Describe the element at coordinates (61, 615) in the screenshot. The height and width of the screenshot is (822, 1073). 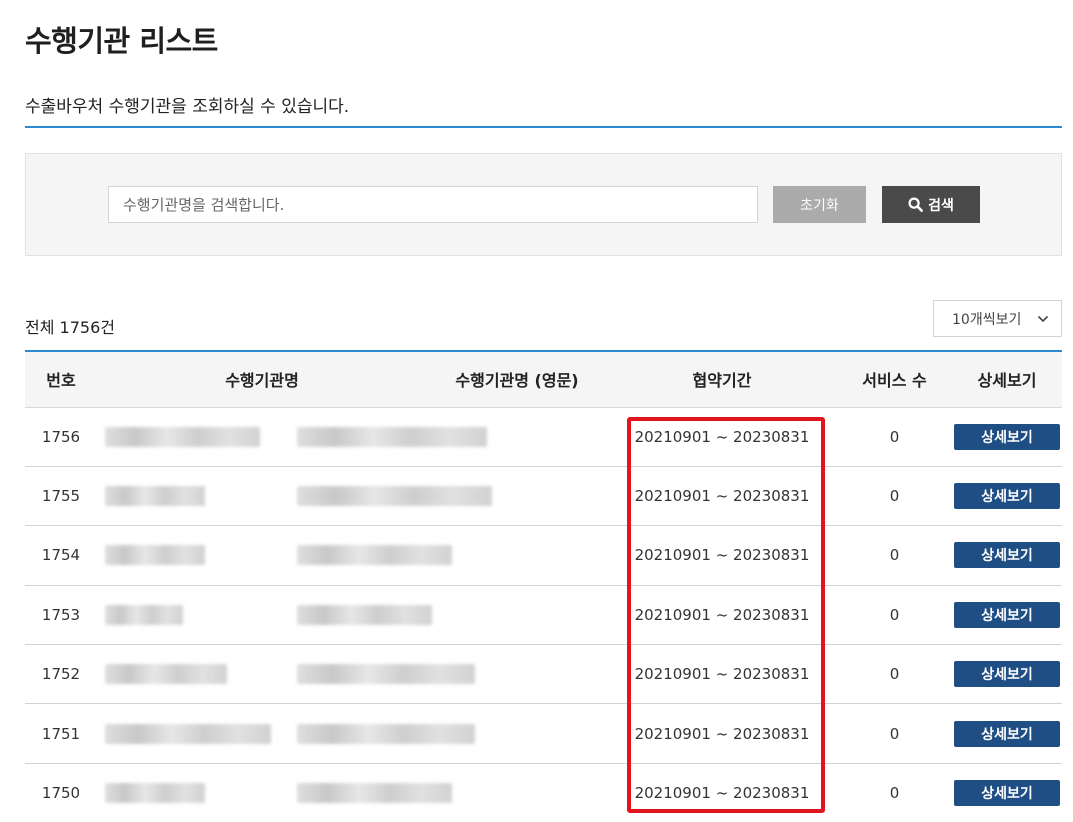
I see `row-number: 1753` at that location.